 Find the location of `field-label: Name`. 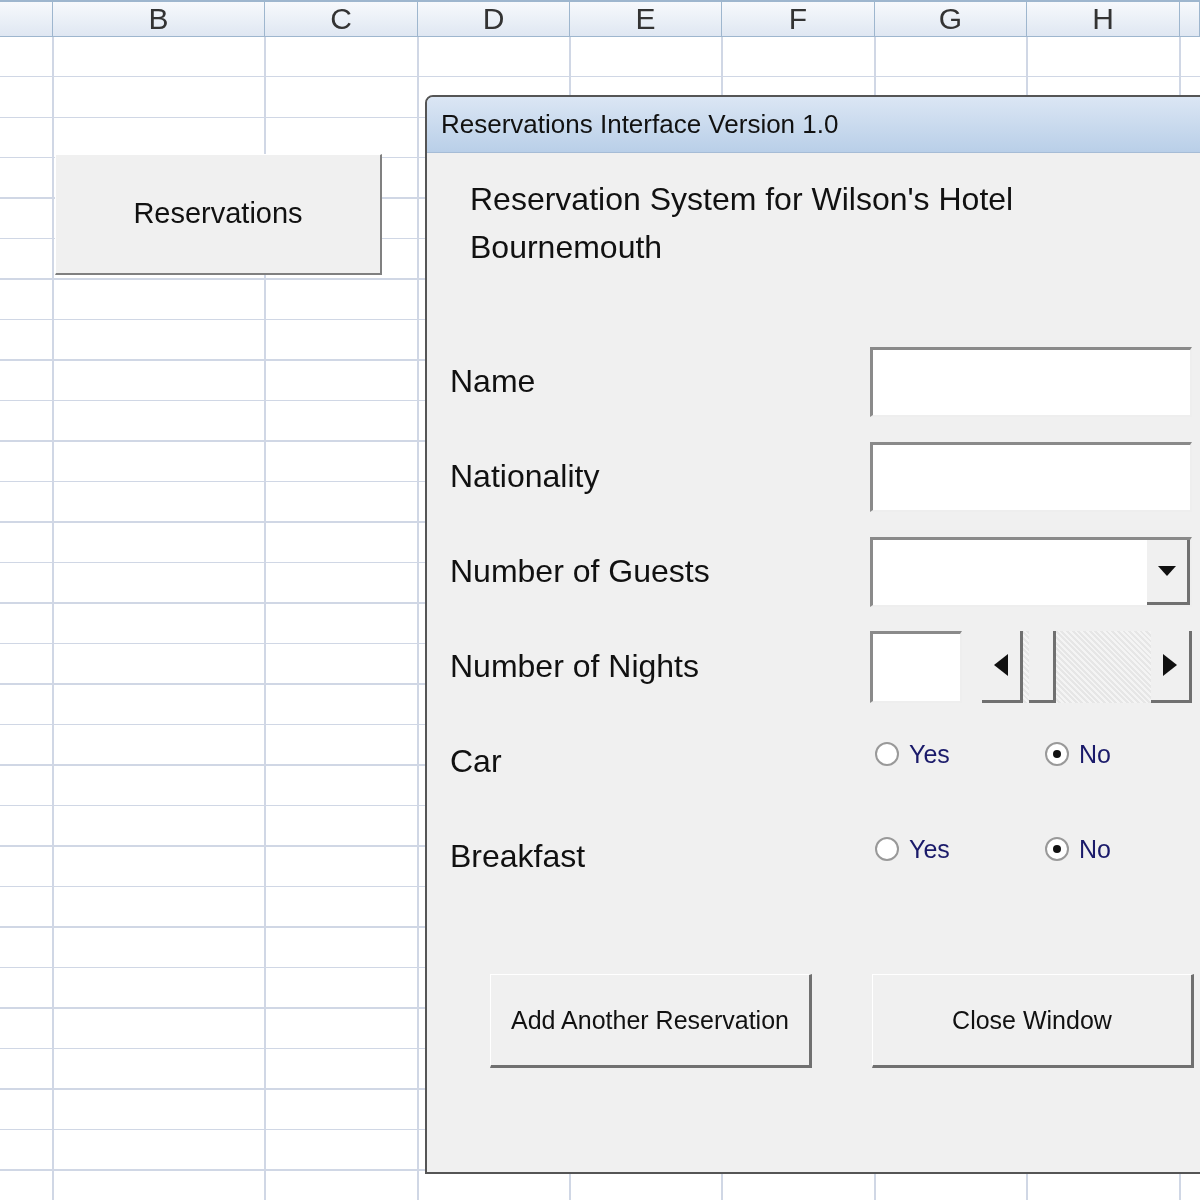

field-label: Name is located at coordinates (493, 381).